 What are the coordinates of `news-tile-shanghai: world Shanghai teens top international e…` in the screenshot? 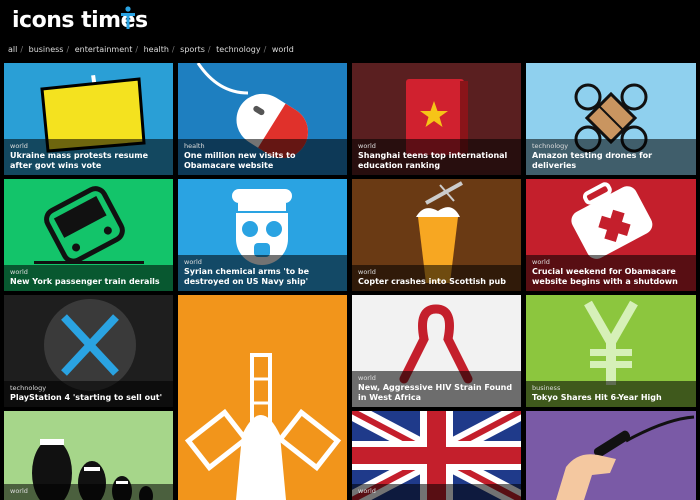 It's located at (436, 119).